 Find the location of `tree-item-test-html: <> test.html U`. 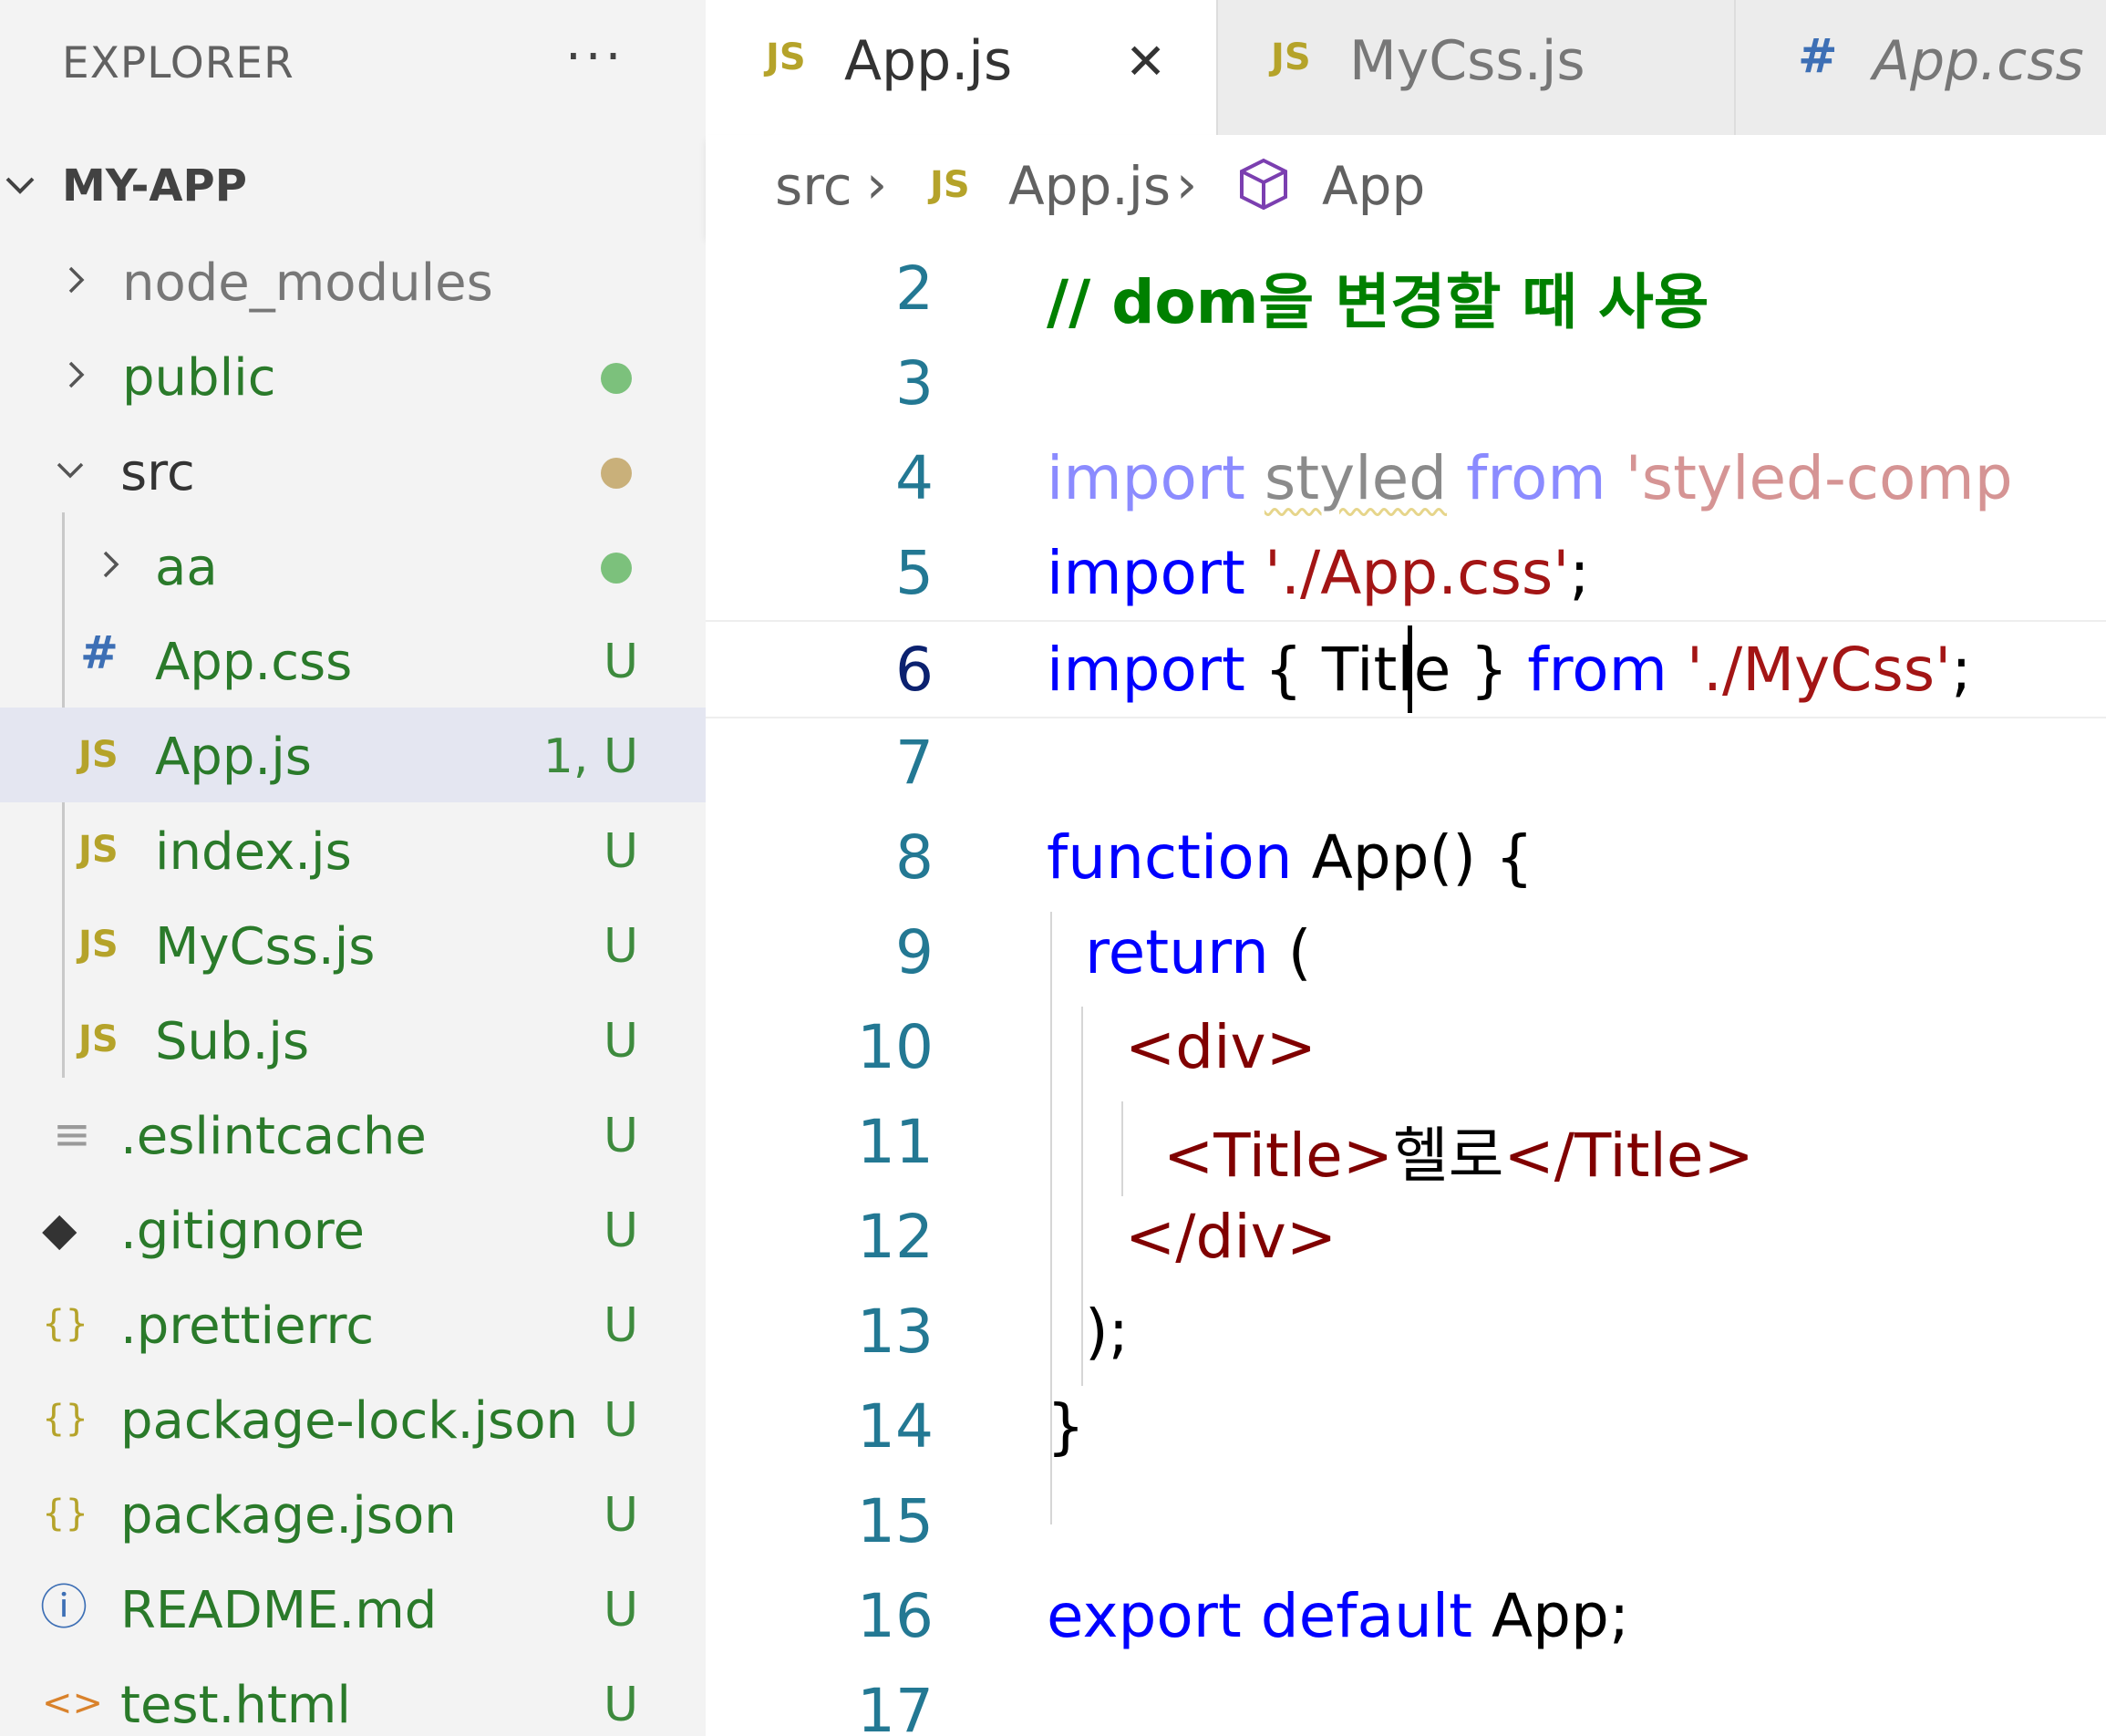

tree-item-test-html: <> test.html U is located at coordinates (353, 1696).